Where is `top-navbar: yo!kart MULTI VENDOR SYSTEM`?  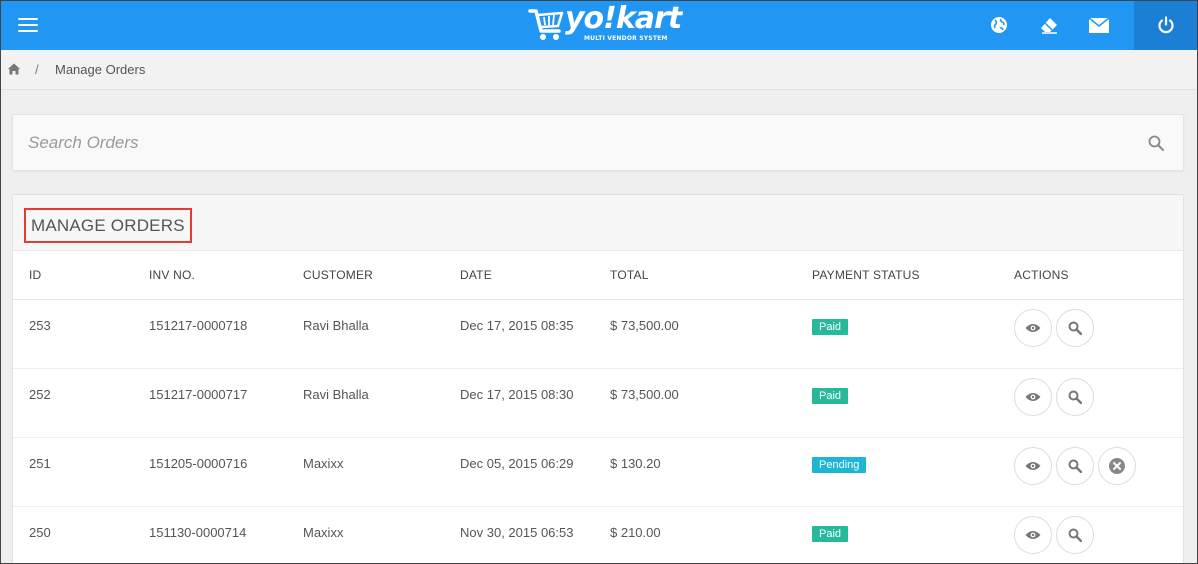
top-navbar: yo!kart MULTI VENDOR SYSTEM is located at coordinates (599, 25).